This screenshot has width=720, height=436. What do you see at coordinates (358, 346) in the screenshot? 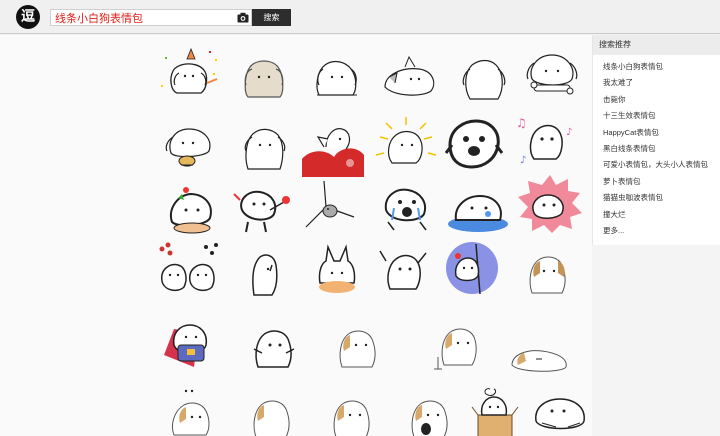
I see `dog-tan-ear-icon` at bounding box center [358, 346].